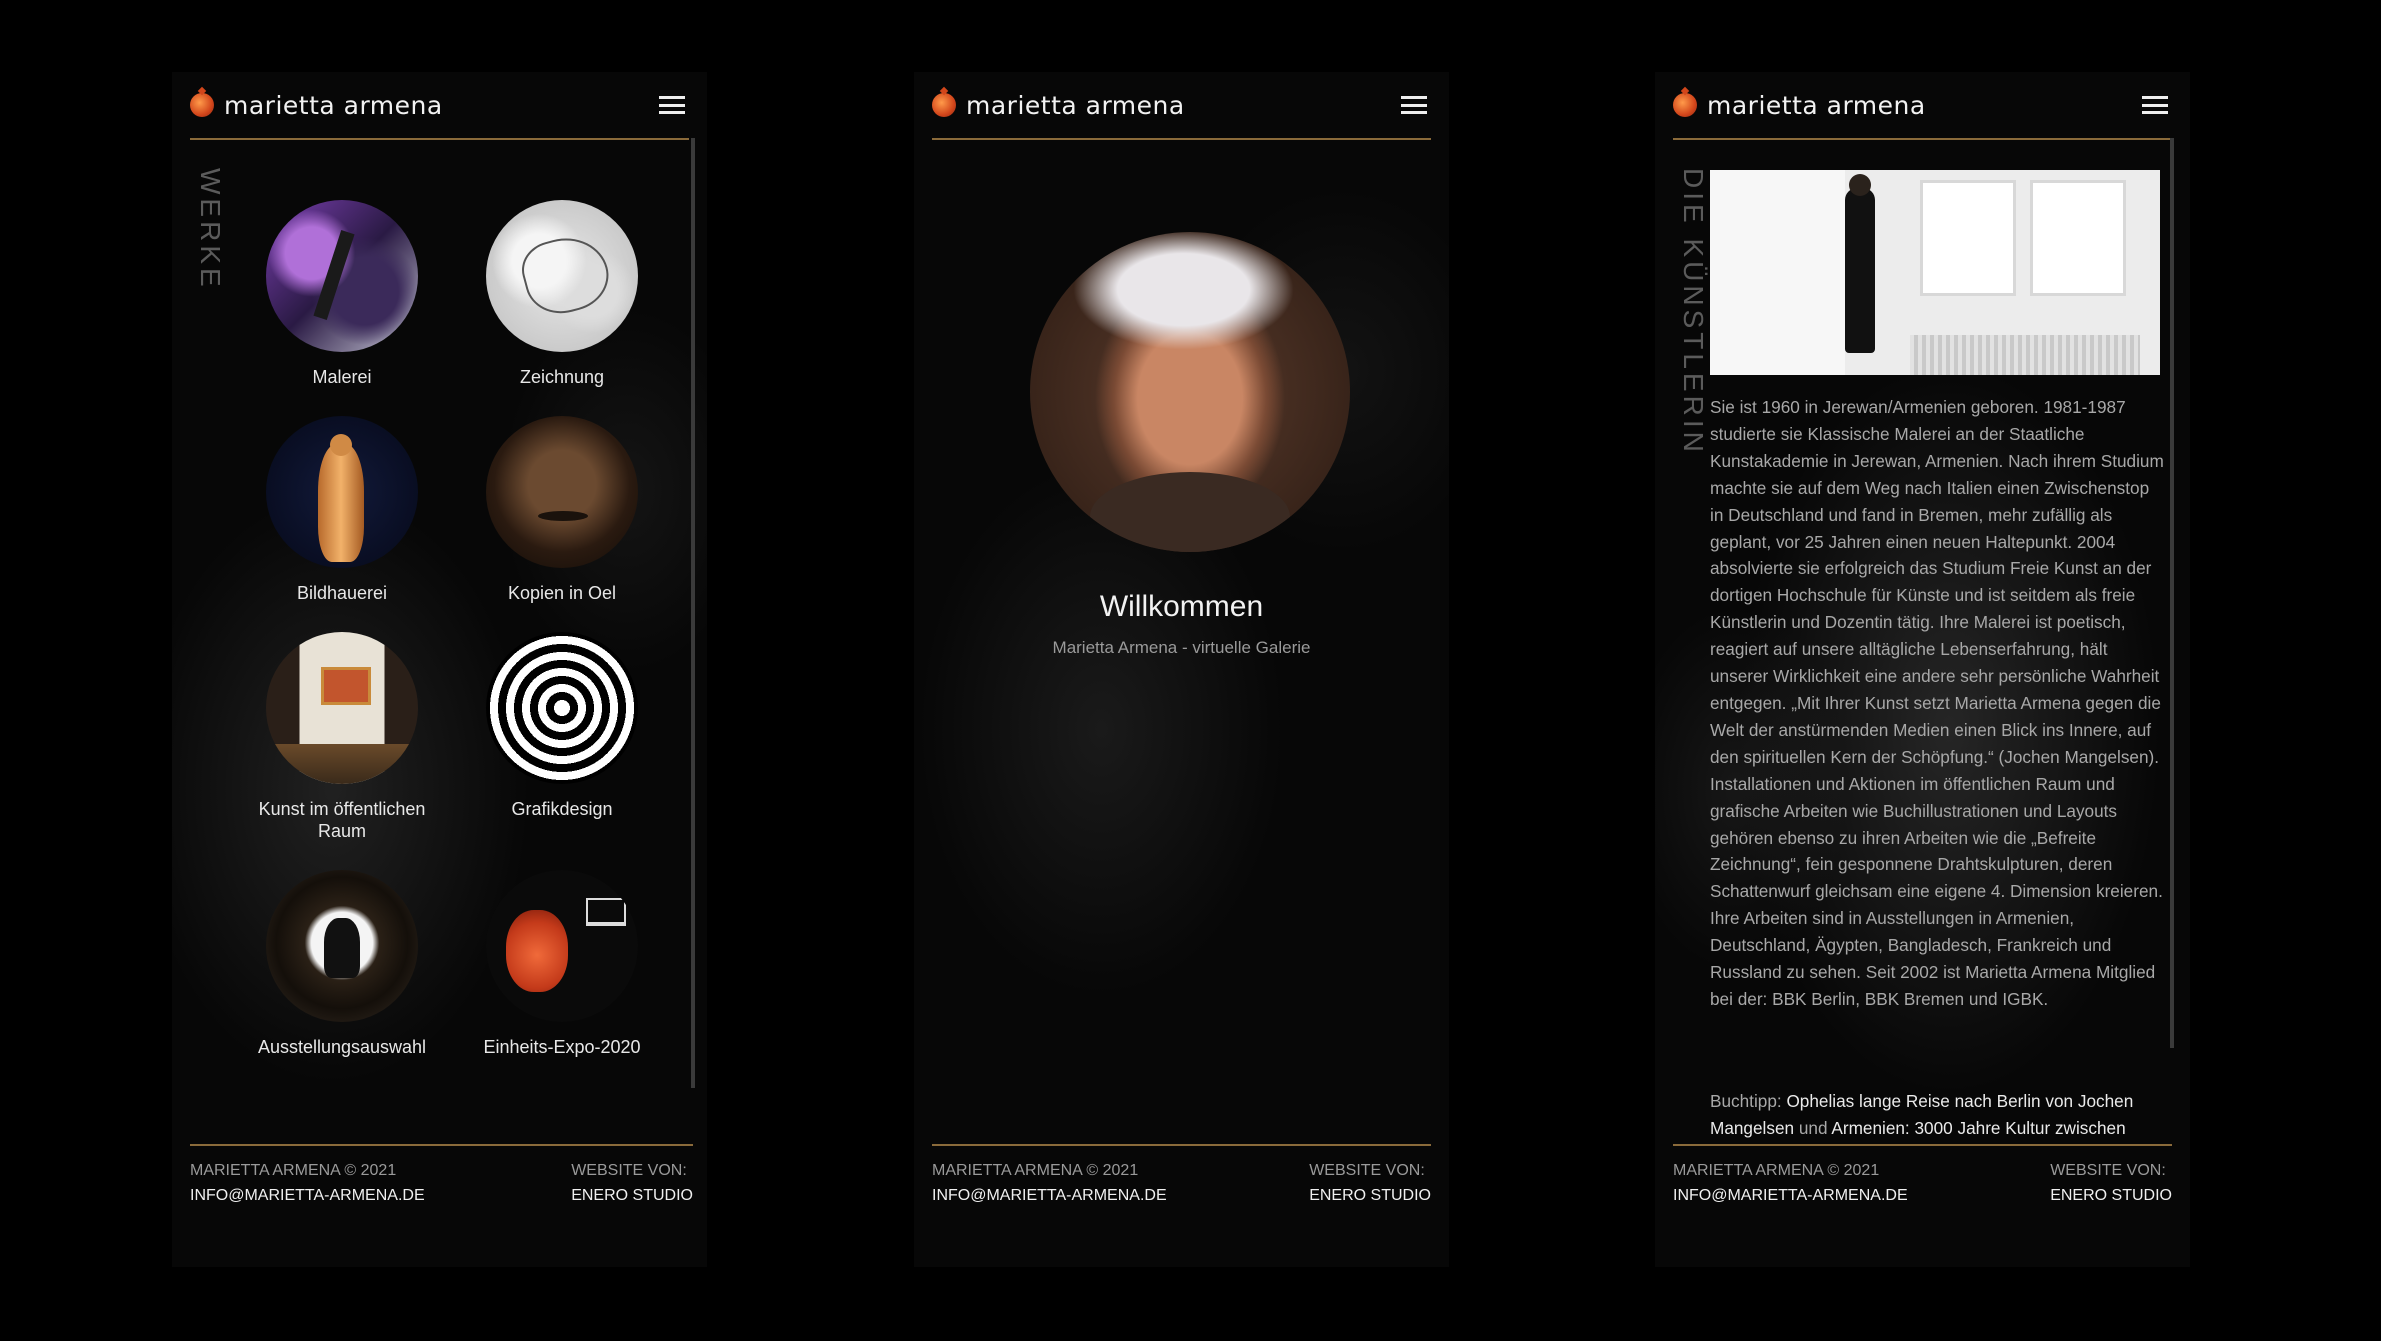 This screenshot has width=2381, height=1341. Describe the element at coordinates (210, 229) in the screenshot. I see `section-label-werke: WERKE` at that location.